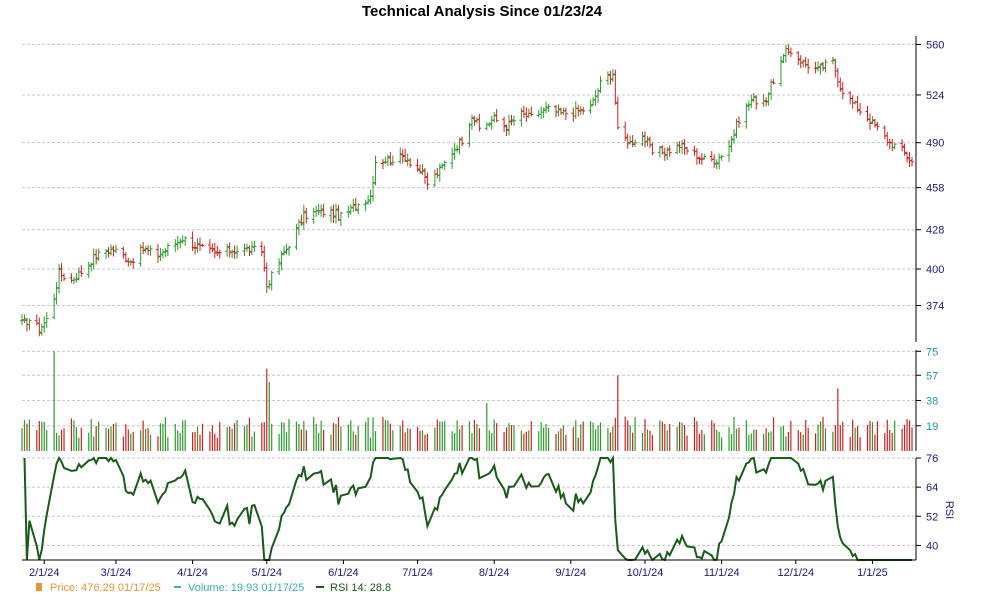 The width and height of the screenshot is (1000, 600). What do you see at coordinates (482, 11) in the screenshot?
I see `chart-title: Technical Analysis Since 01/23/24` at bounding box center [482, 11].